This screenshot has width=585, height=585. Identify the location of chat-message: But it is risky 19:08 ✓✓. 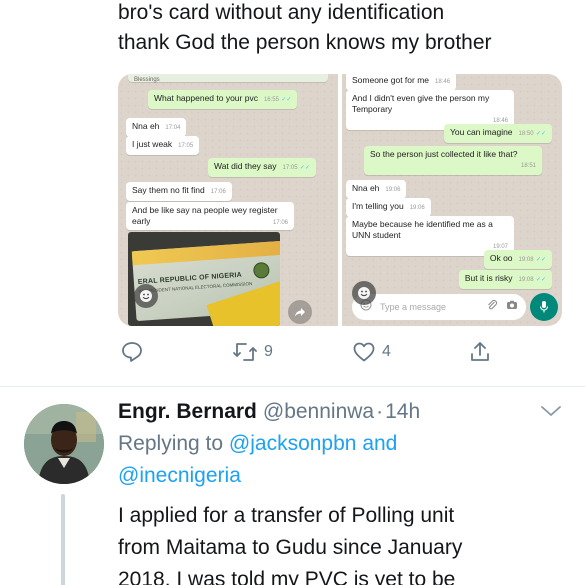
(505, 279).